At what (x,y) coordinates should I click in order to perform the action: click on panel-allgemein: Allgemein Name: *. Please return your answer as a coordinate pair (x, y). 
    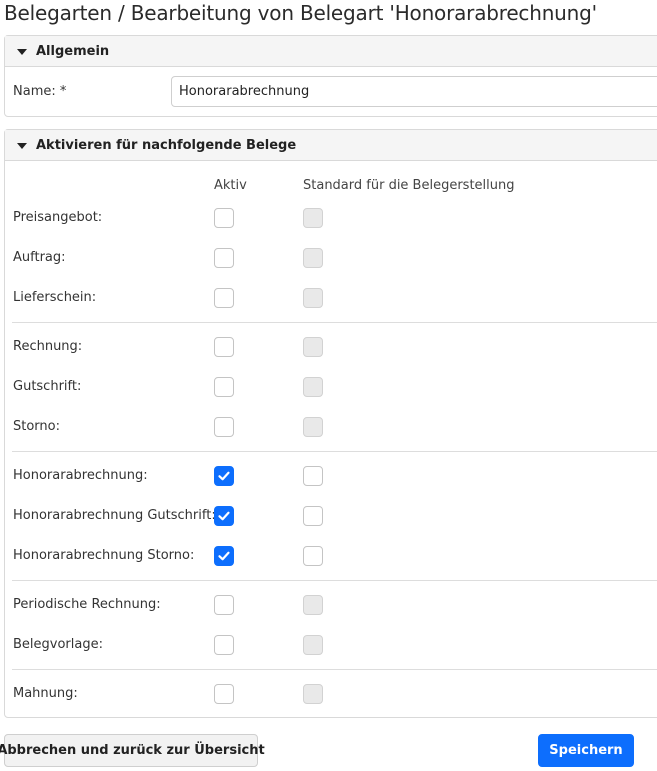
    Looking at the image, I should click on (330, 76).